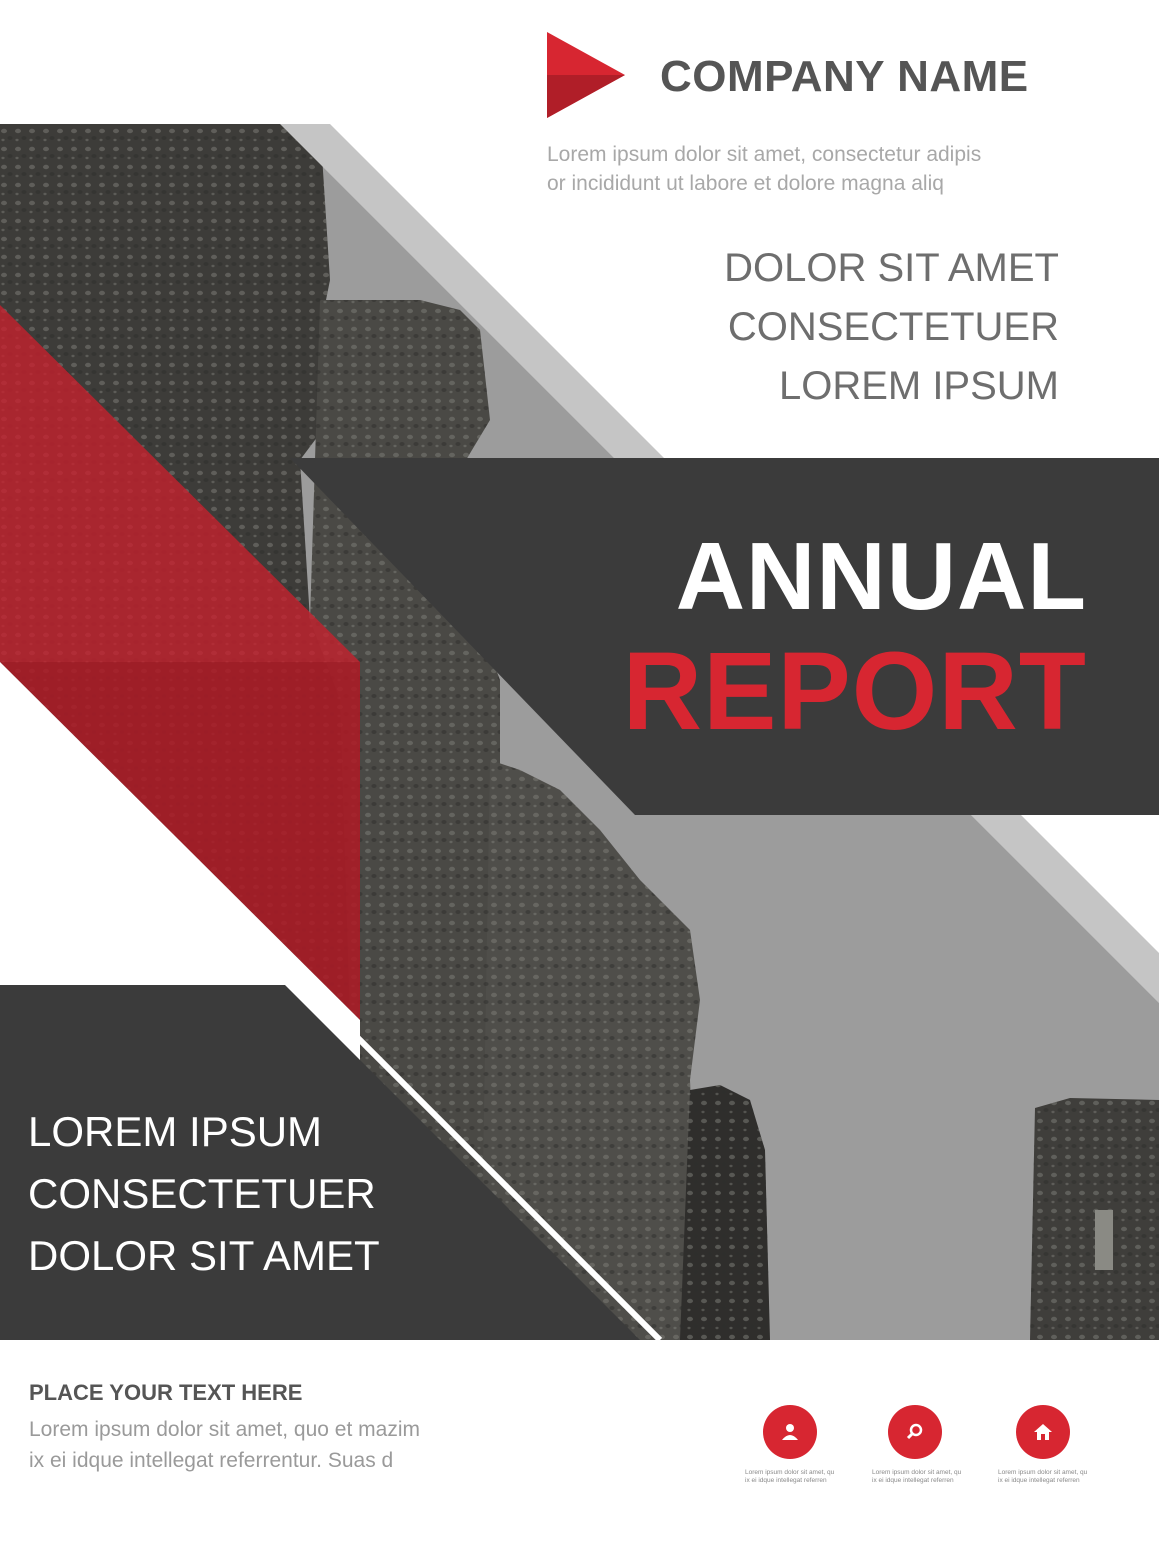  I want to click on search-icon-group, so click(915, 1432).